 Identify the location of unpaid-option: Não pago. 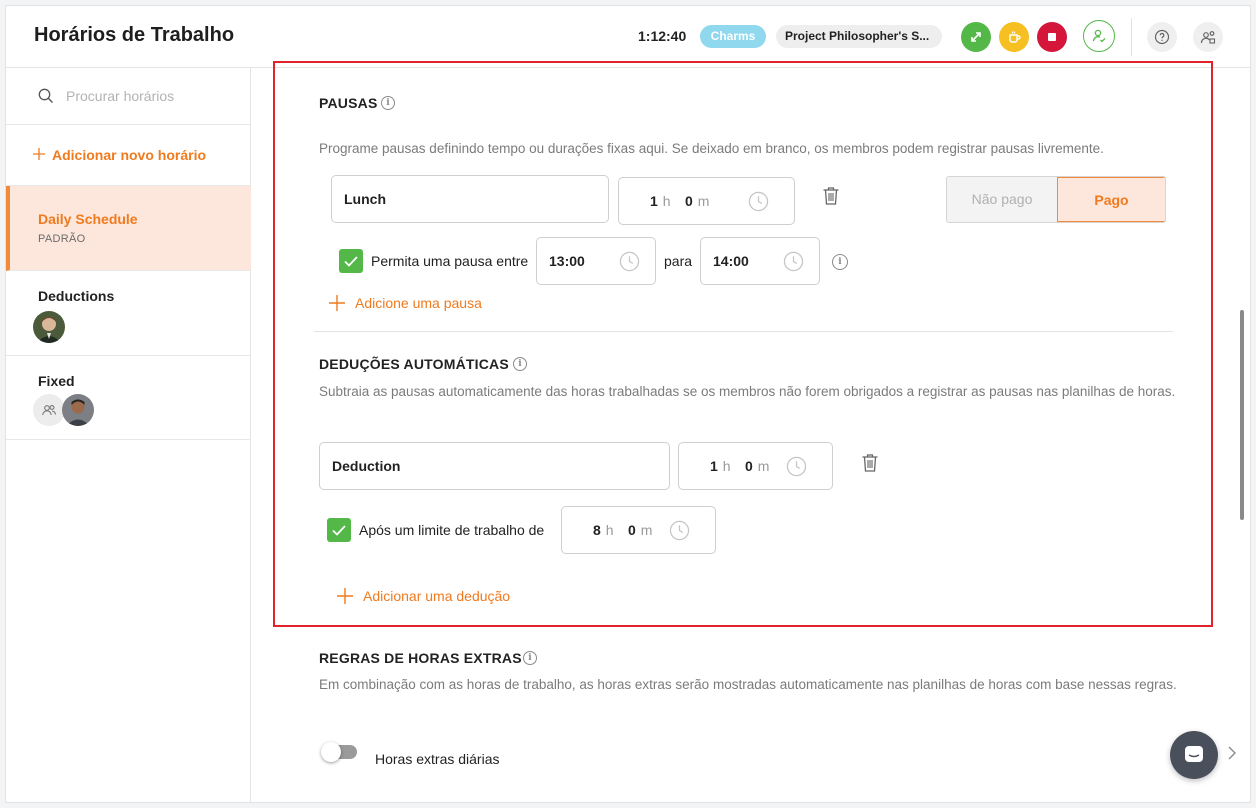
(1002, 199).